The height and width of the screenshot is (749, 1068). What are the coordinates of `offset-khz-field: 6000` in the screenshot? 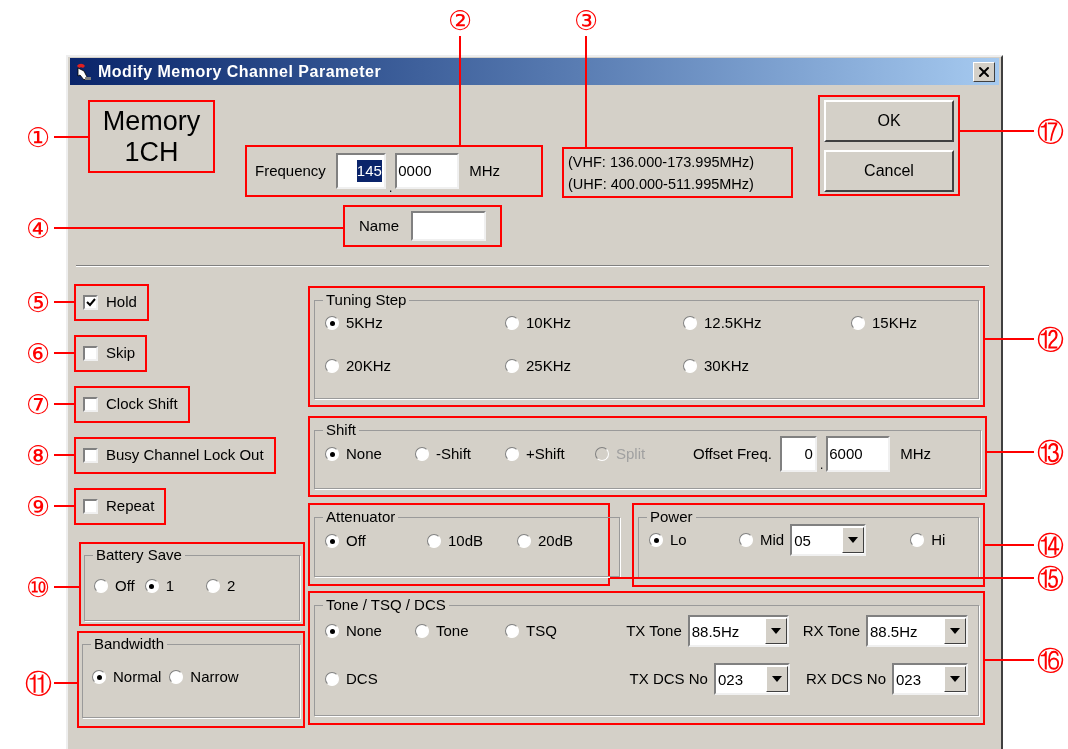 It's located at (858, 454).